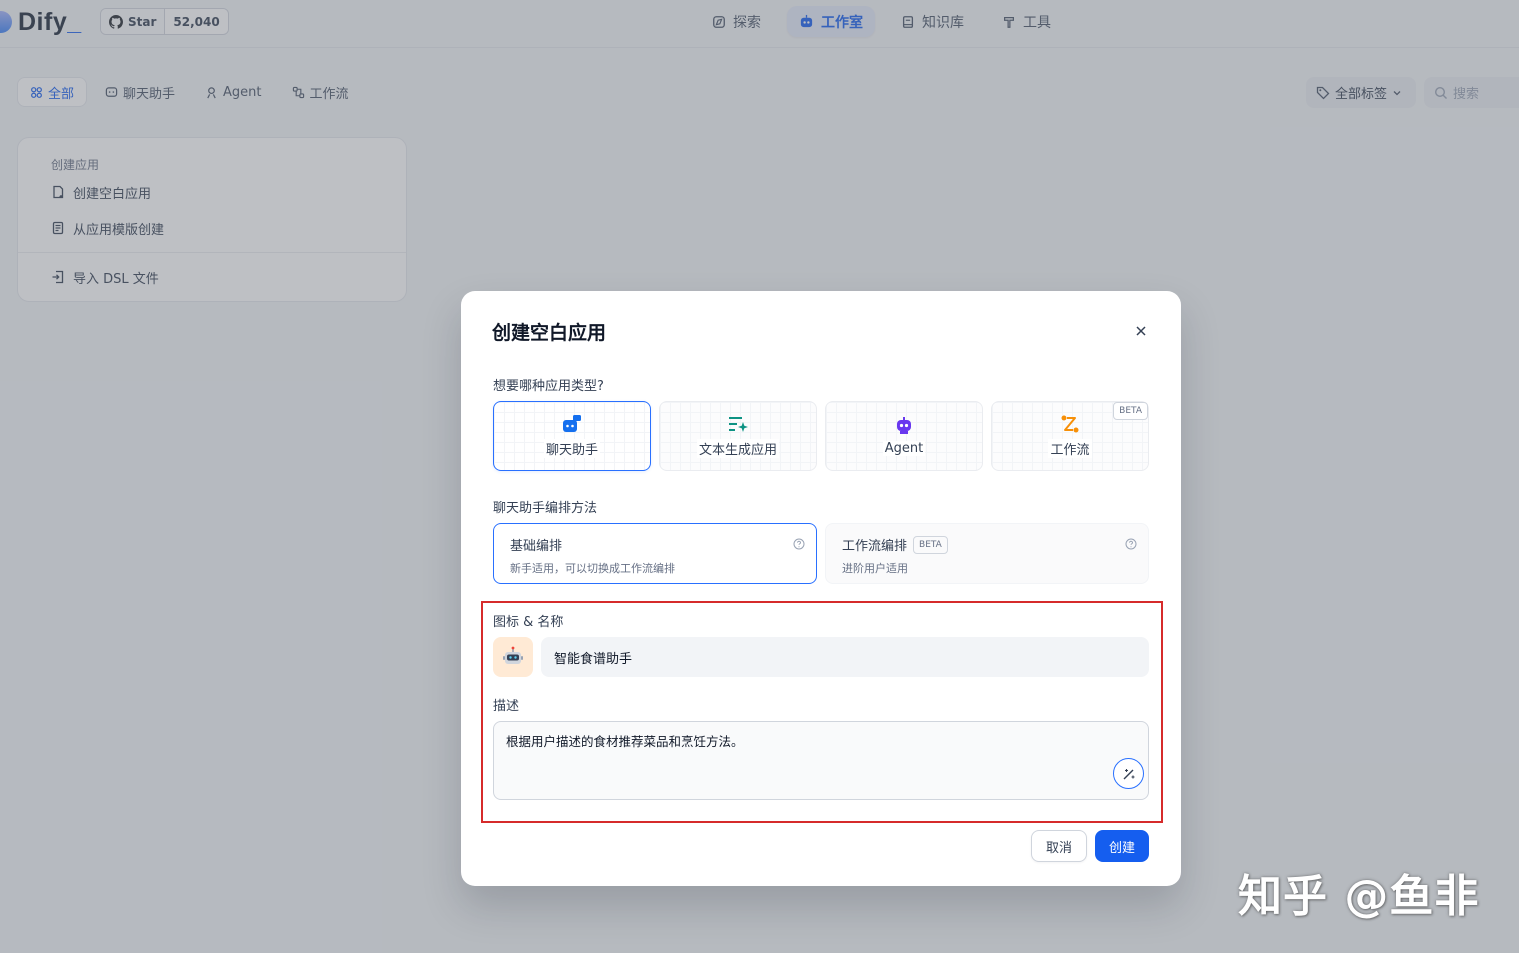  What do you see at coordinates (875, 568) in the screenshot?
I see `mode-workflow-desc: 进阶用户适用` at bounding box center [875, 568].